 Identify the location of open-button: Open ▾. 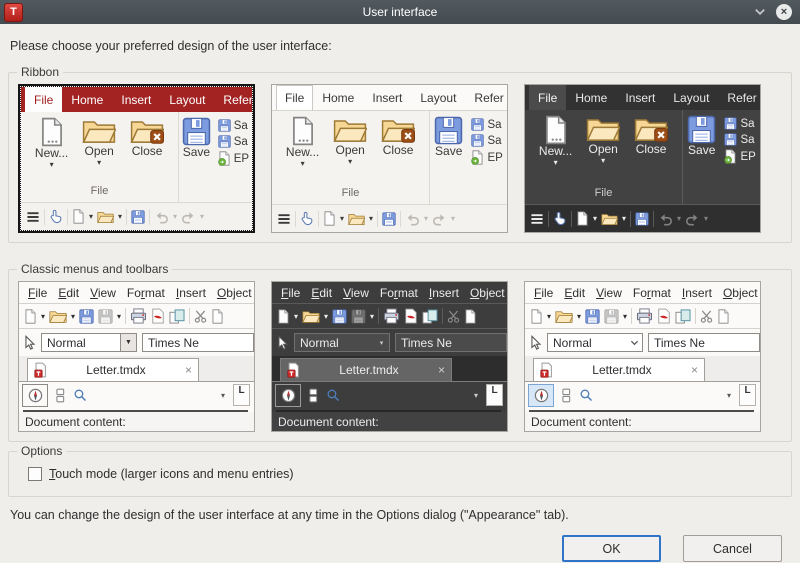
(603, 151).